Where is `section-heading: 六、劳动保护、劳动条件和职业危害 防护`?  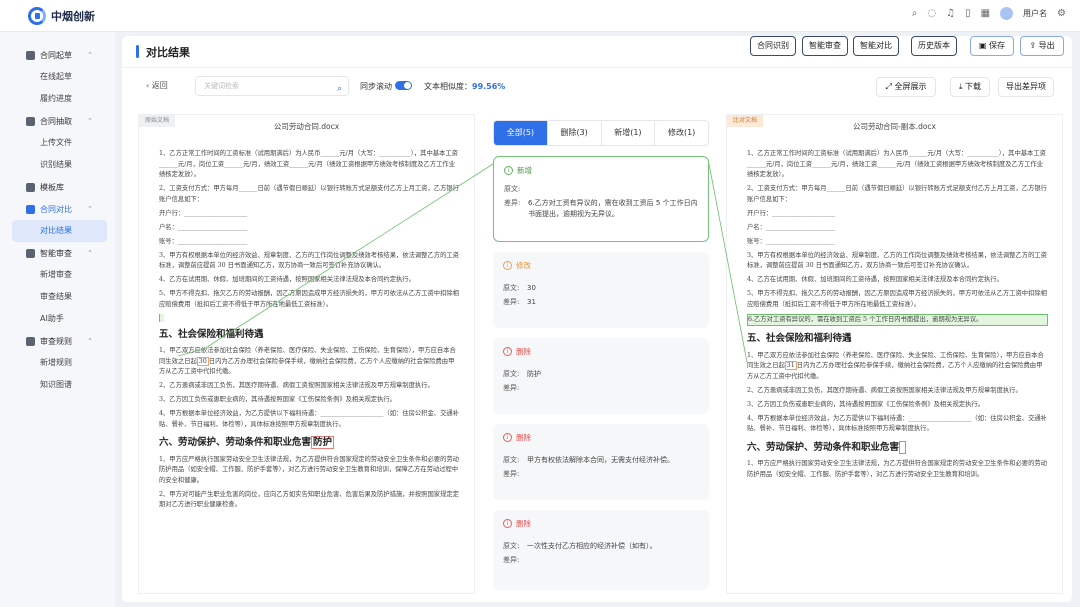
section-heading: 六、劳动保护、劳动条件和职业危害 防护 is located at coordinates (247, 442).